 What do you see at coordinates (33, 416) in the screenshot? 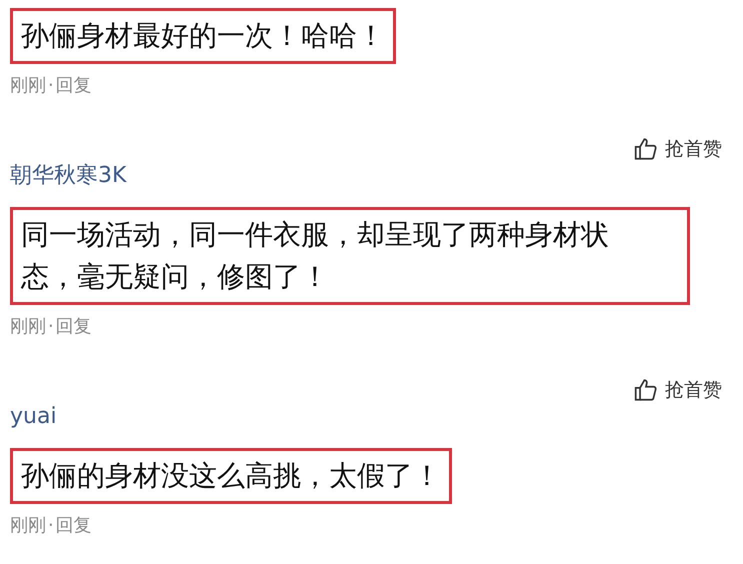
I see `username: yuai` at bounding box center [33, 416].